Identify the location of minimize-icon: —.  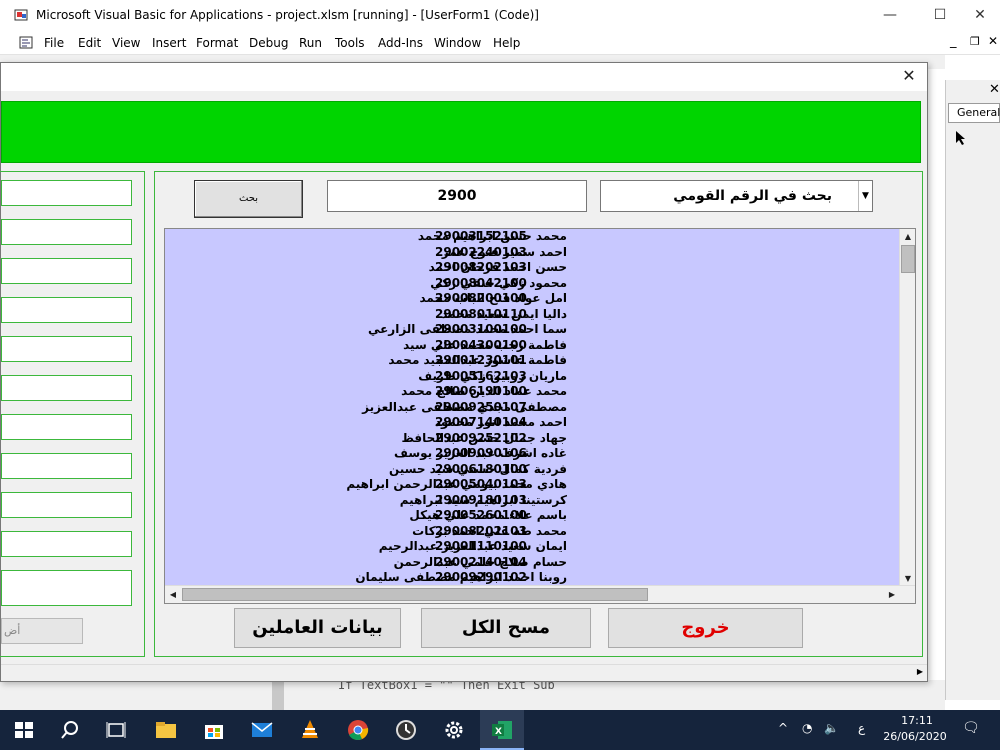
(890, 15).